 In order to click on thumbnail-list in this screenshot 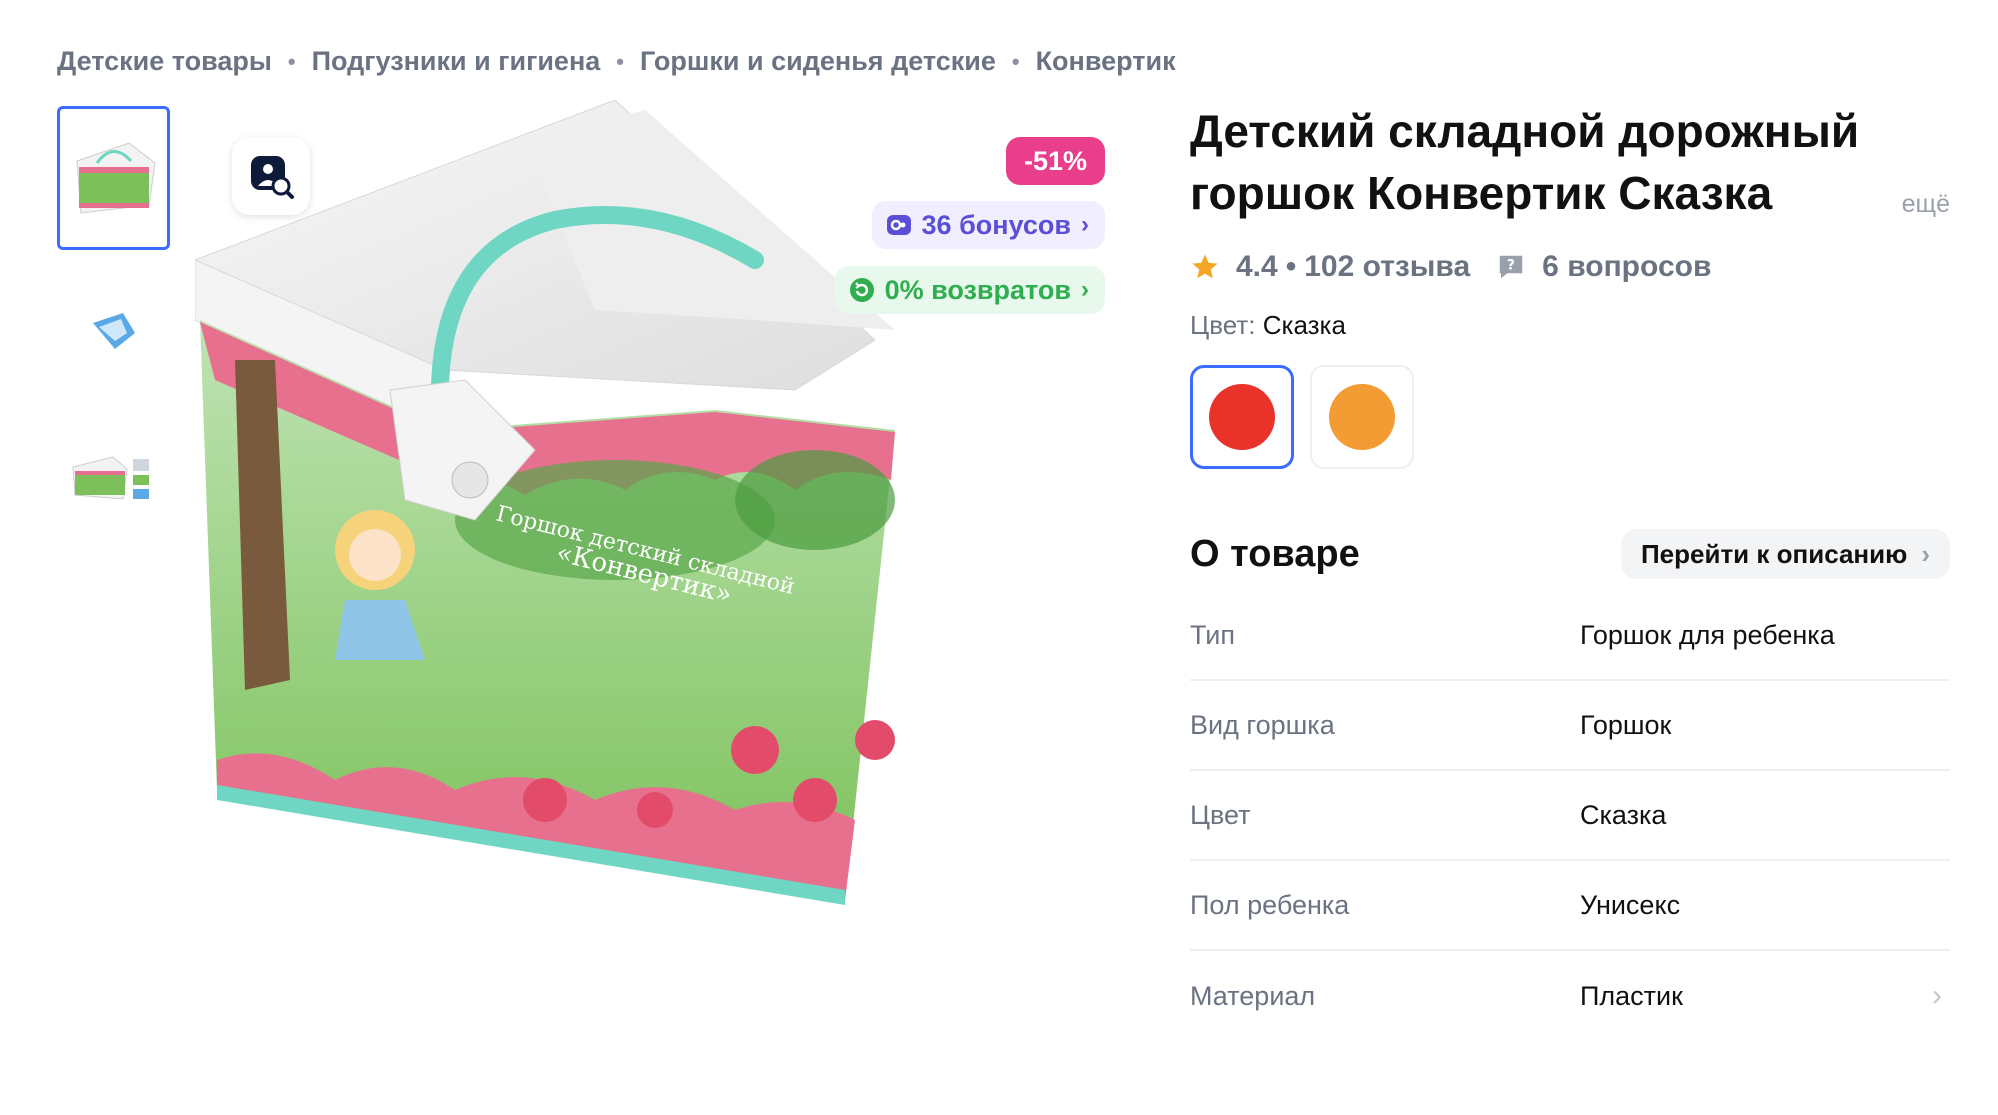, I will do `click(113, 331)`.